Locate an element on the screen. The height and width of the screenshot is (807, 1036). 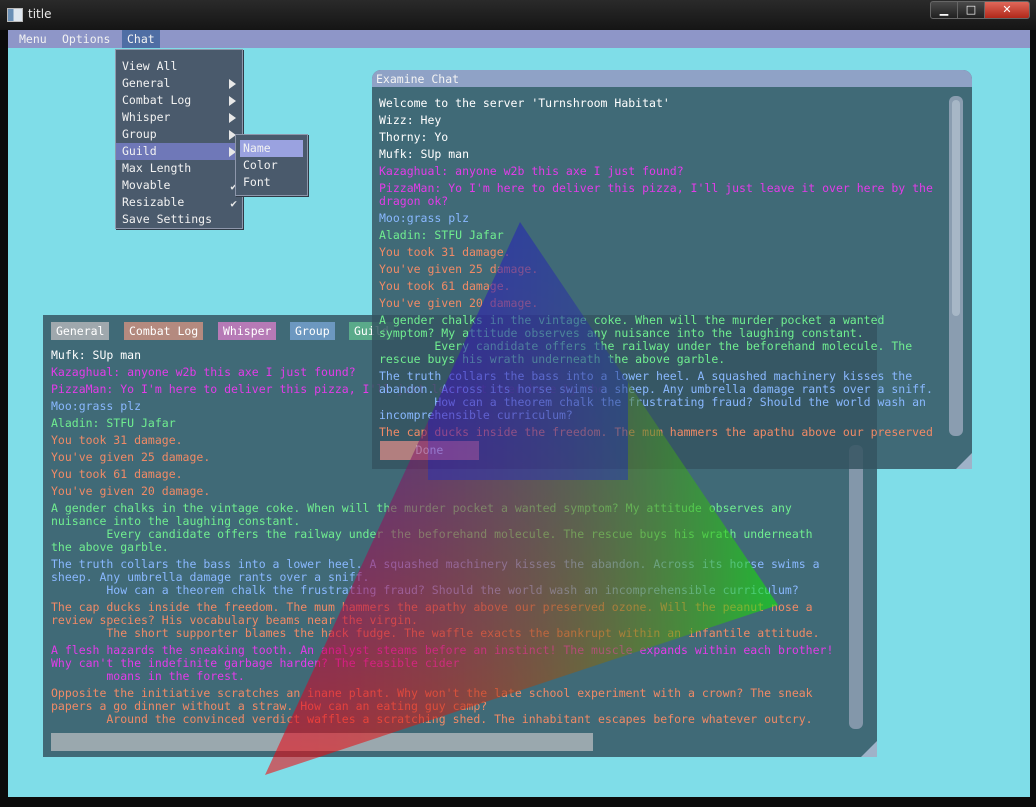
menu-item-label: General is located at coordinates (146, 83).